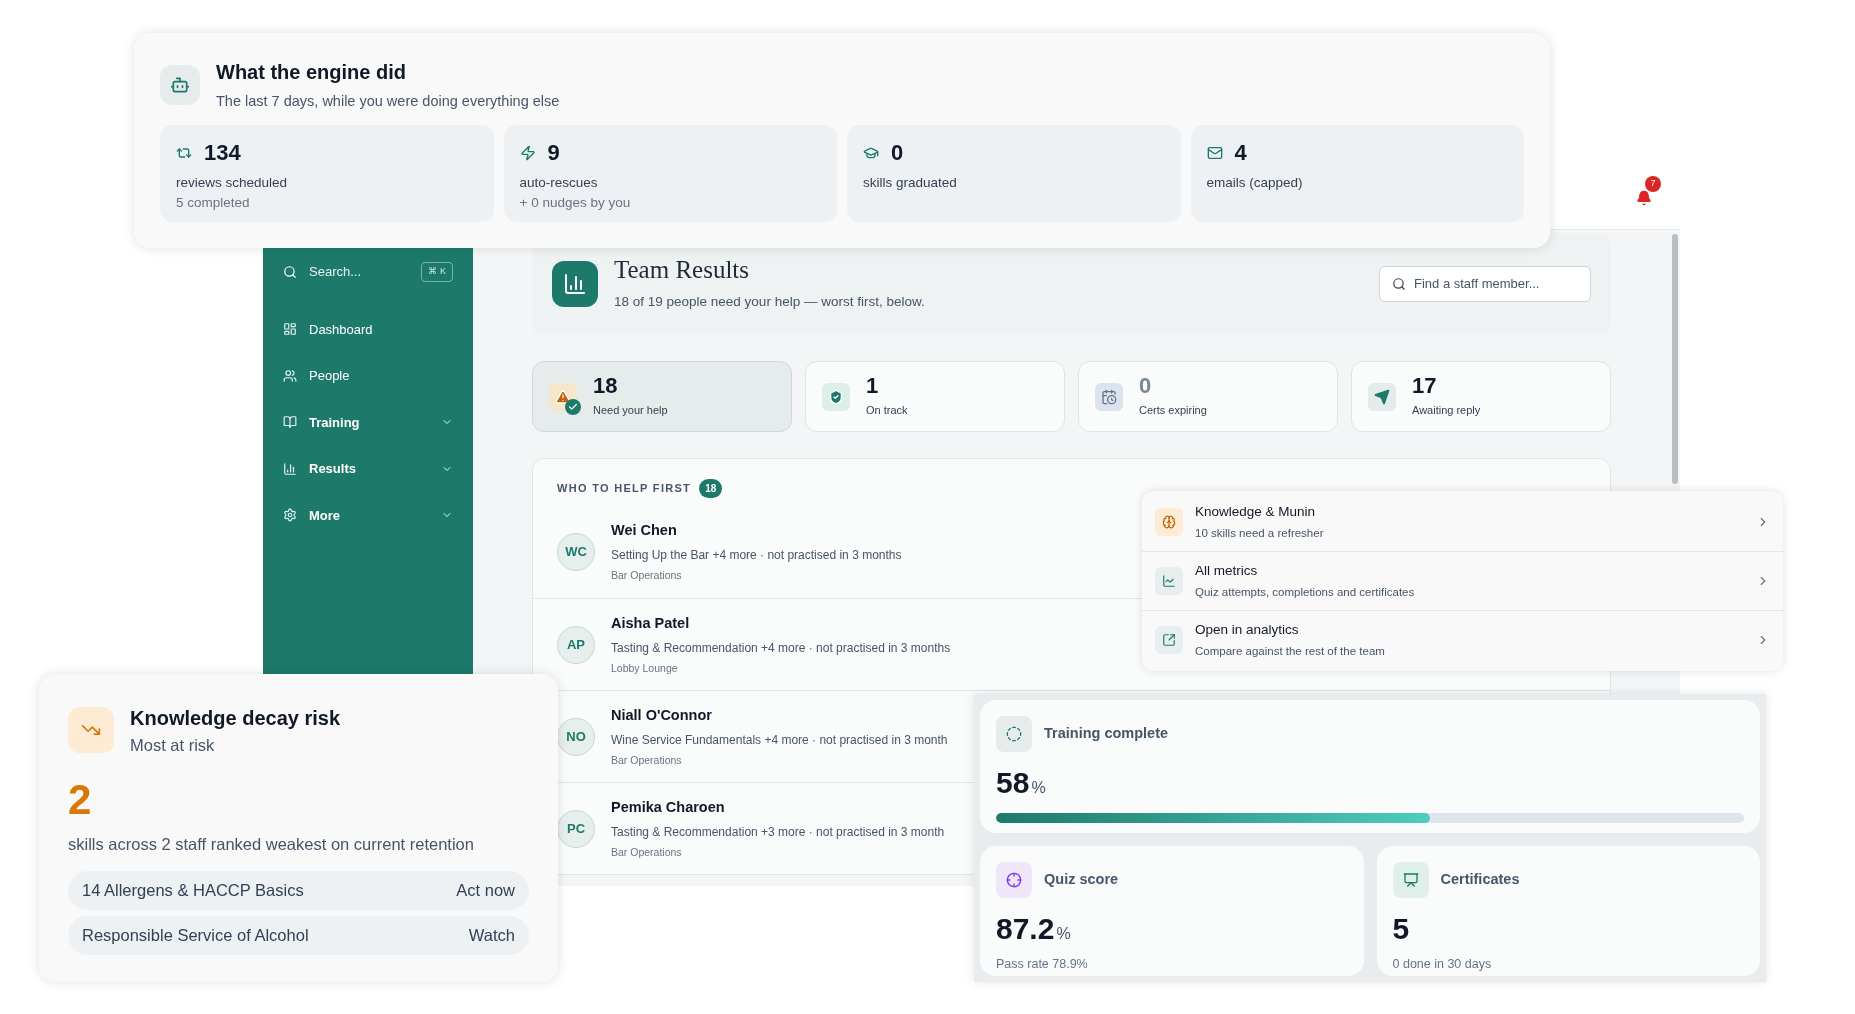 Image resolution: width=1855 pixels, height=1014 pixels. Describe the element at coordinates (485, 890) in the screenshot. I see `skill-status: Act now` at that location.